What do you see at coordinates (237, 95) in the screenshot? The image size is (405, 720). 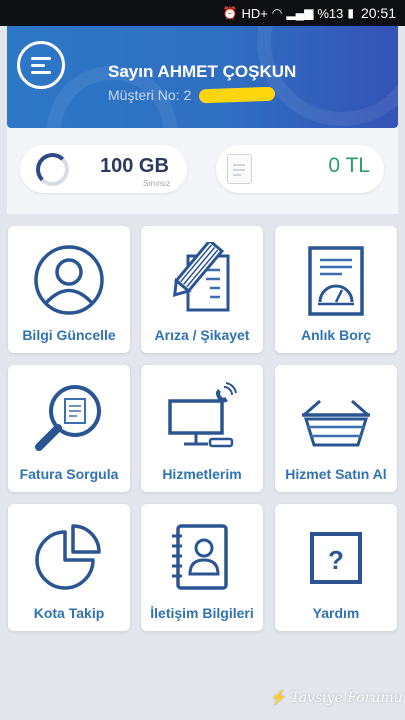 I see `redaction-mark` at bounding box center [237, 95].